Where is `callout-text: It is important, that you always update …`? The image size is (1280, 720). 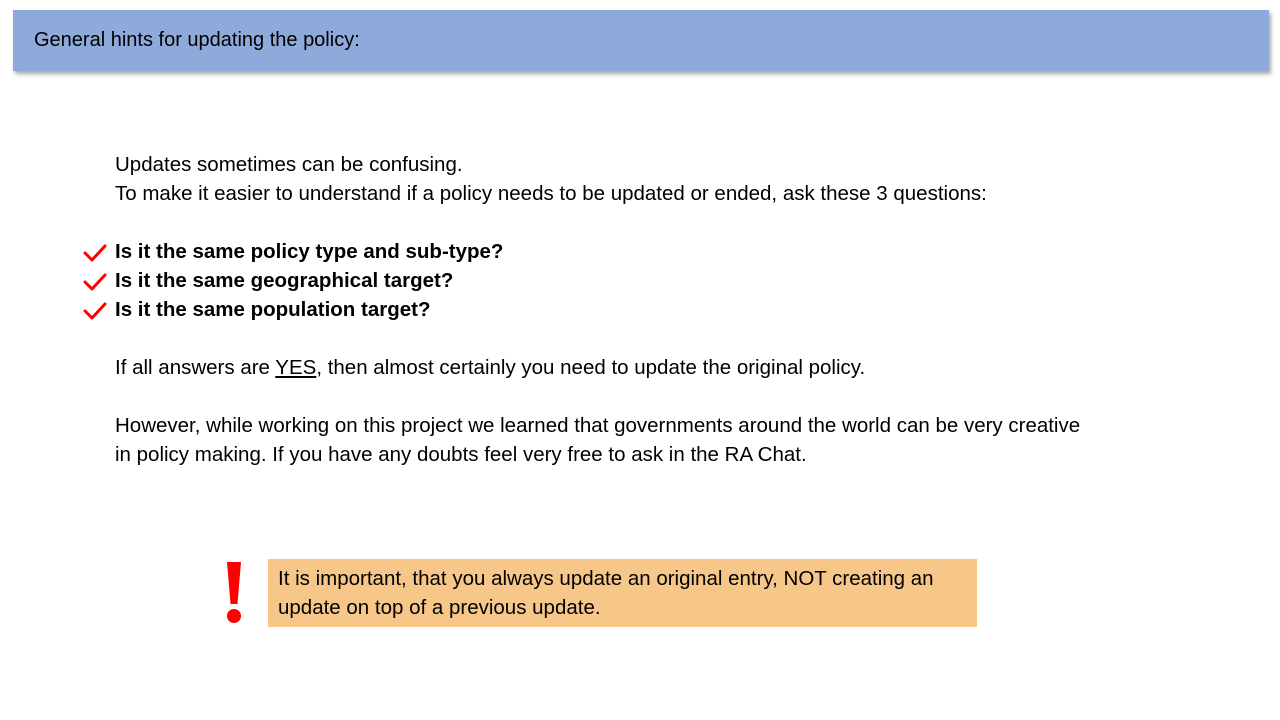
callout-text: It is important, that you always update … is located at coordinates (606, 593).